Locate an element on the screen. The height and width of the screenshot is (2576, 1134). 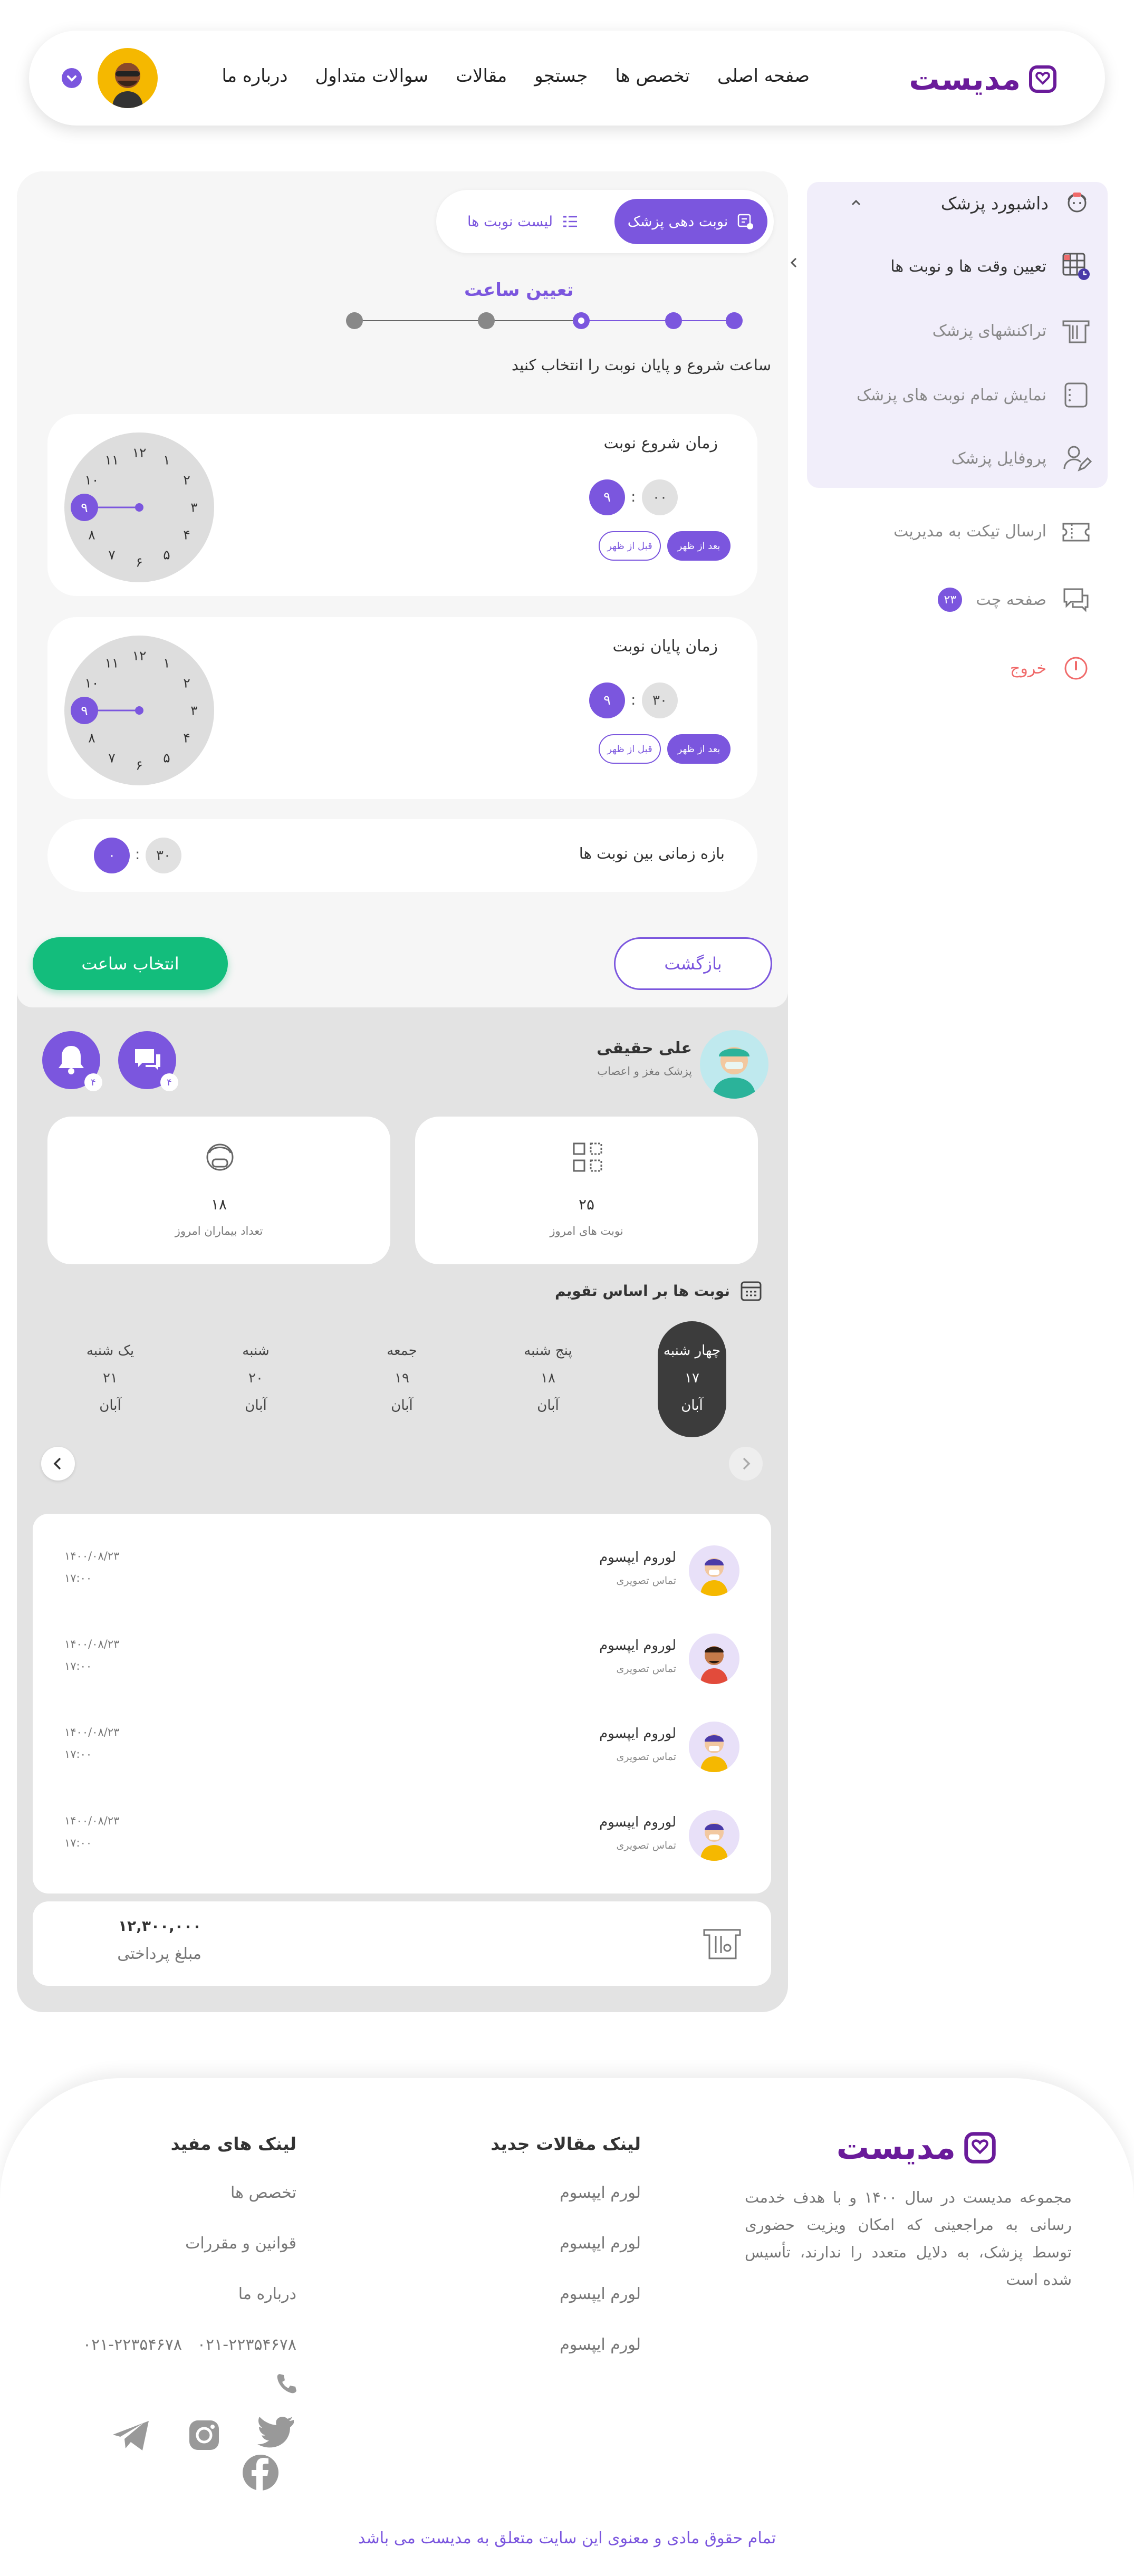
telegram-icon is located at coordinates (131, 2436).